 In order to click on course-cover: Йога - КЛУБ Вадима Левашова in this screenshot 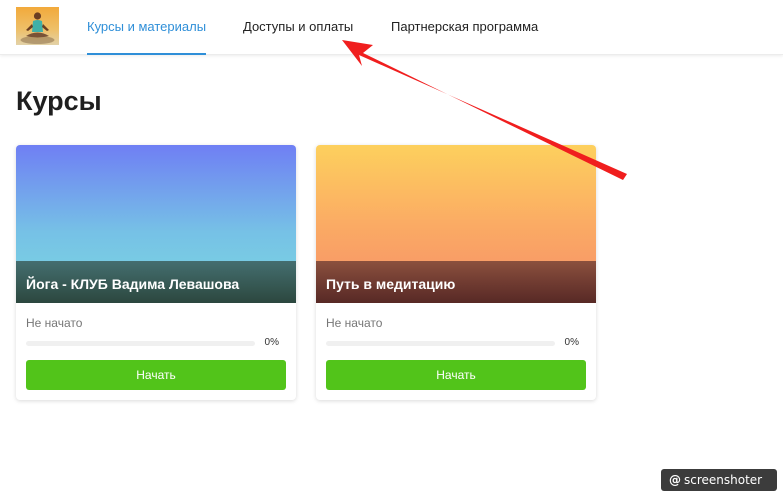, I will do `click(156, 224)`.